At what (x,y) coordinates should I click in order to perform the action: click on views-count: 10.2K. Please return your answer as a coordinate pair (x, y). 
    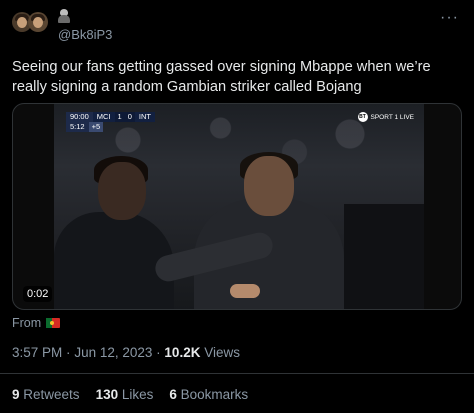
    Looking at the image, I should click on (182, 352).